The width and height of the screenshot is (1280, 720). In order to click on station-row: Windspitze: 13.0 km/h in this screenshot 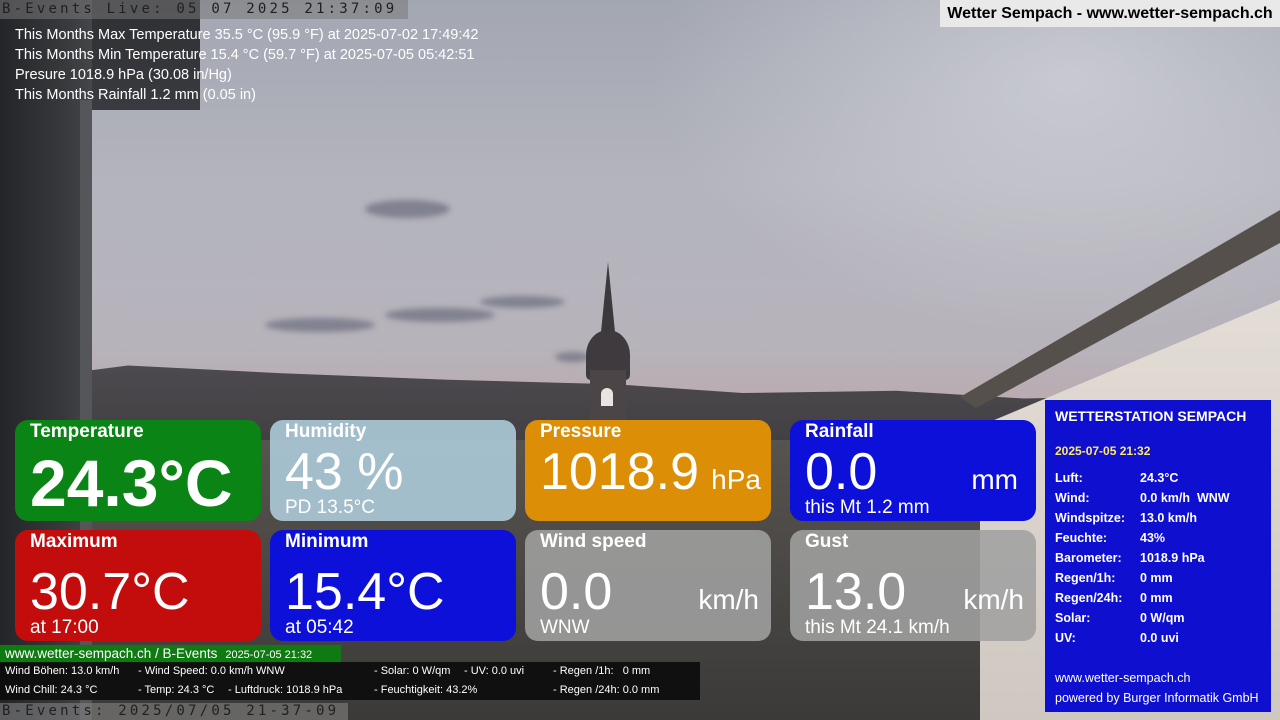, I will do `click(1142, 518)`.